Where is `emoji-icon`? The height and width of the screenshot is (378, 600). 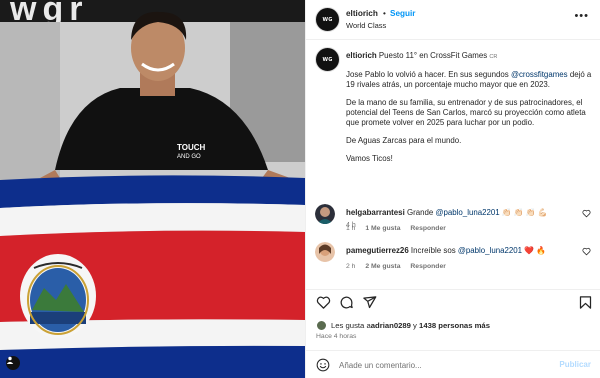 emoji-icon is located at coordinates (323, 365).